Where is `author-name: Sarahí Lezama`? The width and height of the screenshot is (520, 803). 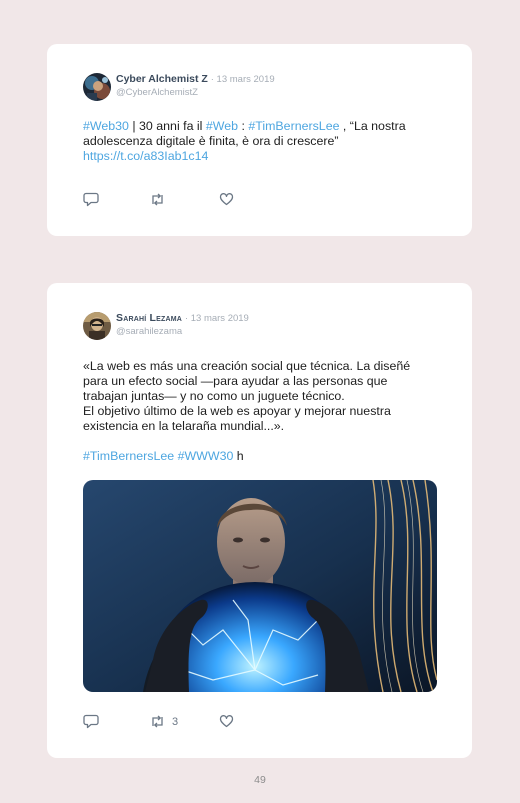 author-name: Sarahí Lezama is located at coordinates (149, 318).